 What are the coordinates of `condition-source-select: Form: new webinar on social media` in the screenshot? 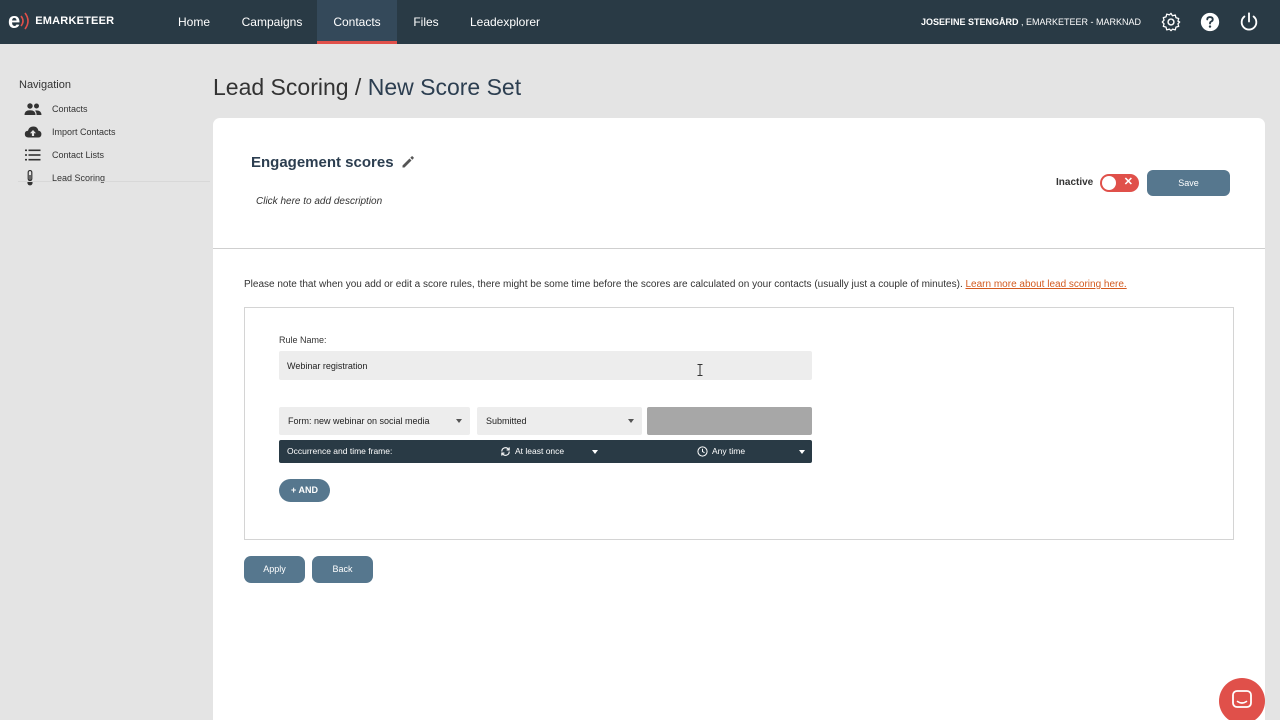 It's located at (374, 421).